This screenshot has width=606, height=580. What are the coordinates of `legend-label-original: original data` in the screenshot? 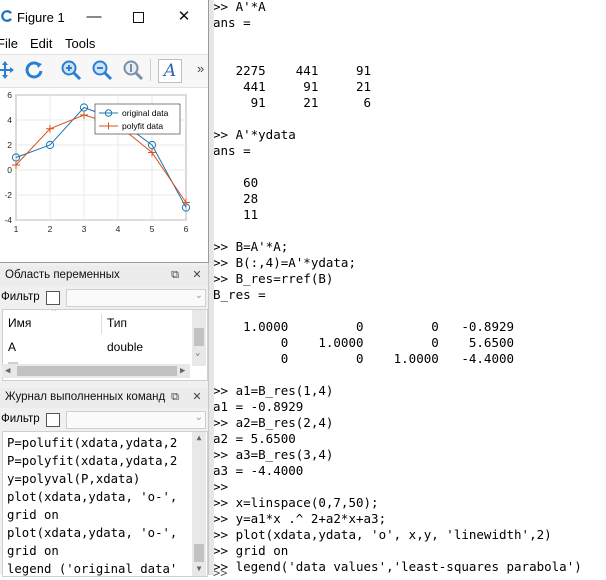 It's located at (145, 113).